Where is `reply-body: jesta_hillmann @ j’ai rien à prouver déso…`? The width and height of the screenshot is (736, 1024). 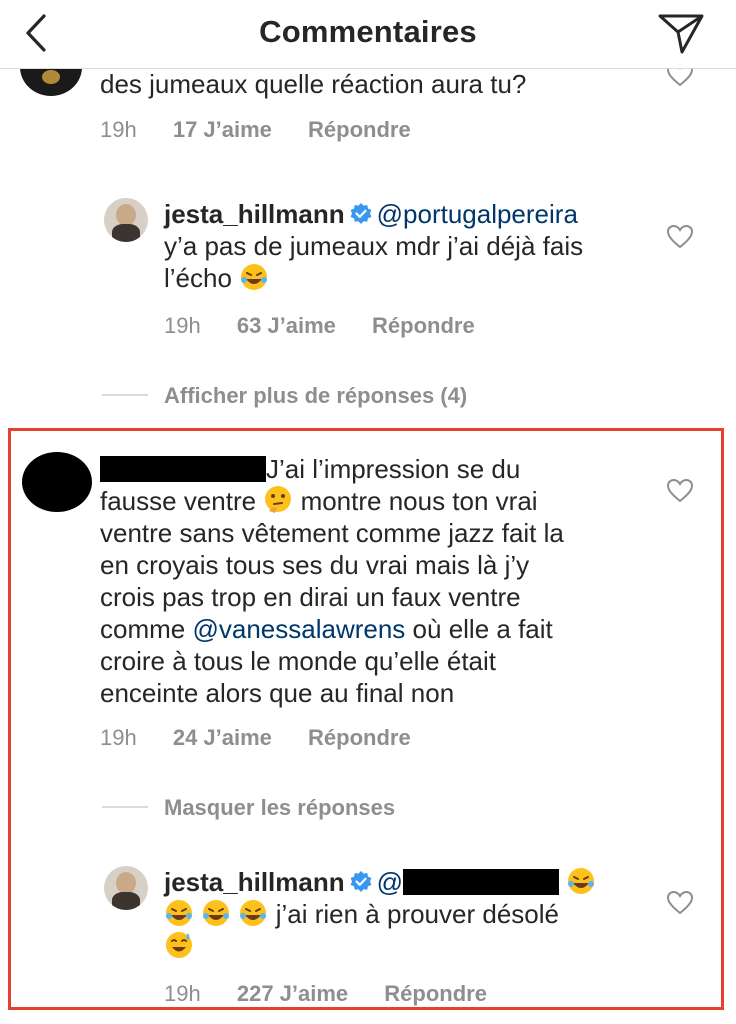 reply-body: jesta_hillmann @ j’ai rien à prouver déso… is located at coordinates (409, 914).